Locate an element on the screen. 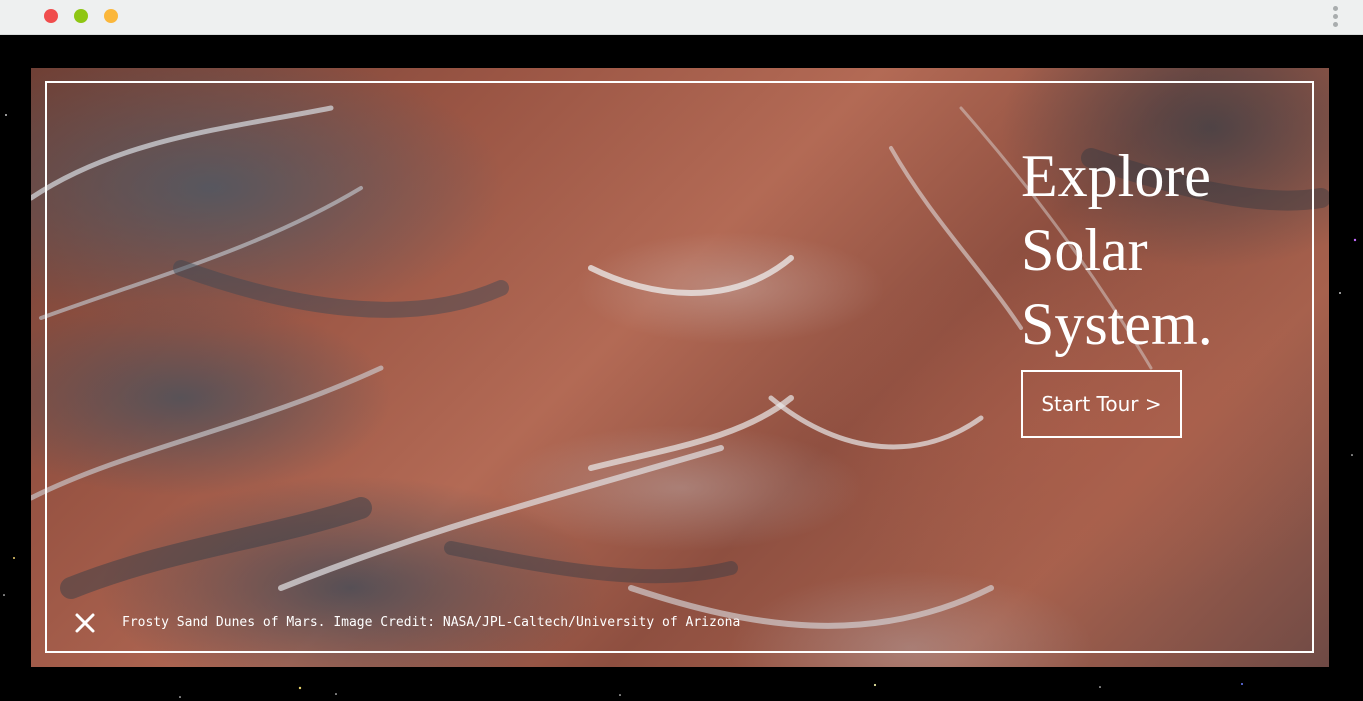  window-close-dot is located at coordinates (51, 16).